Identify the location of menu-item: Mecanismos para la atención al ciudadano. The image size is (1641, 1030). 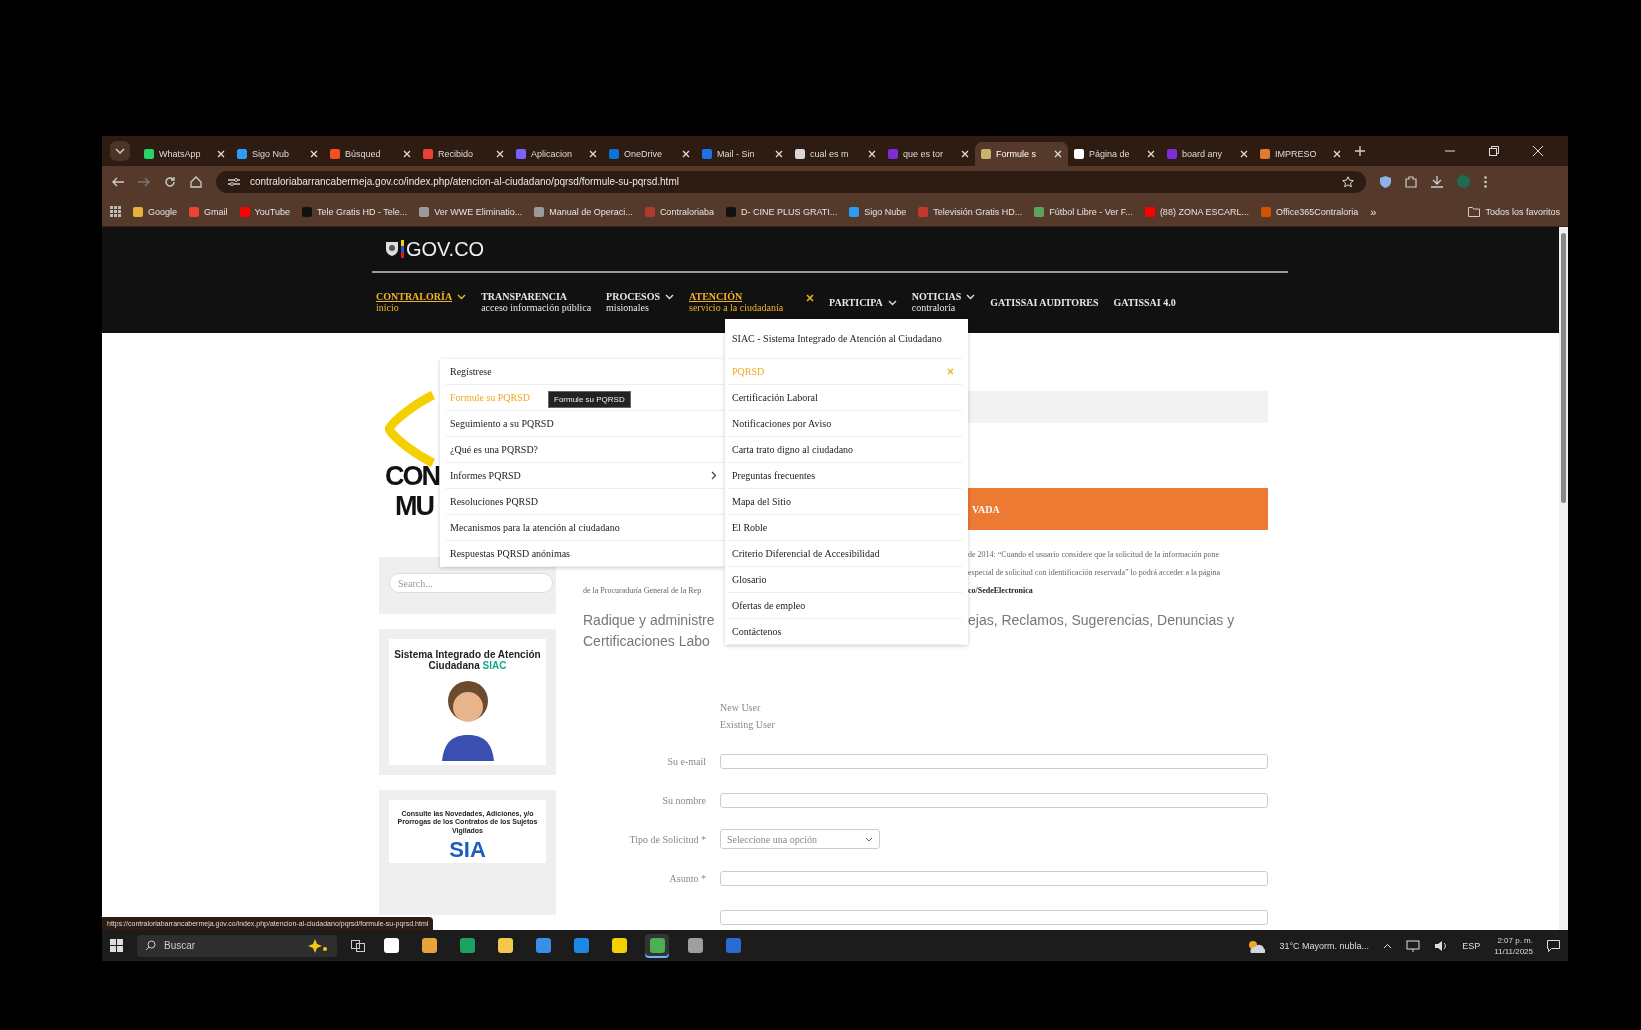
(585, 528).